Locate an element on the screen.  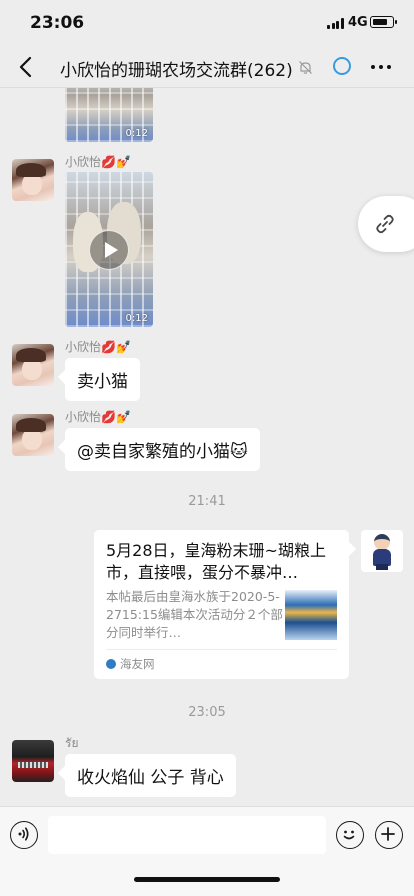
link-icon is located at coordinates (385, 224).